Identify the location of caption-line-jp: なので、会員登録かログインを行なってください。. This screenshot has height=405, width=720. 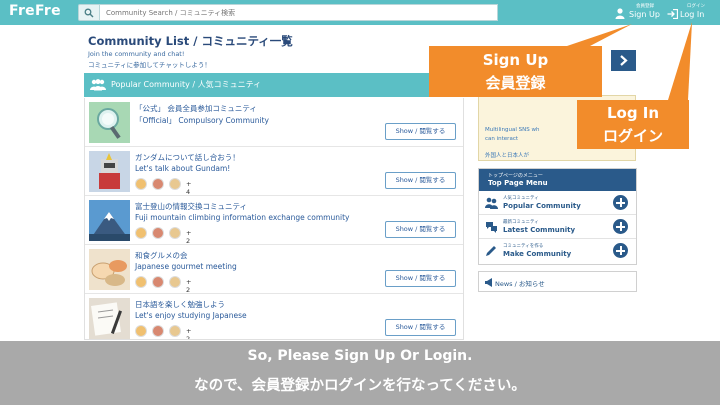
(360, 386).